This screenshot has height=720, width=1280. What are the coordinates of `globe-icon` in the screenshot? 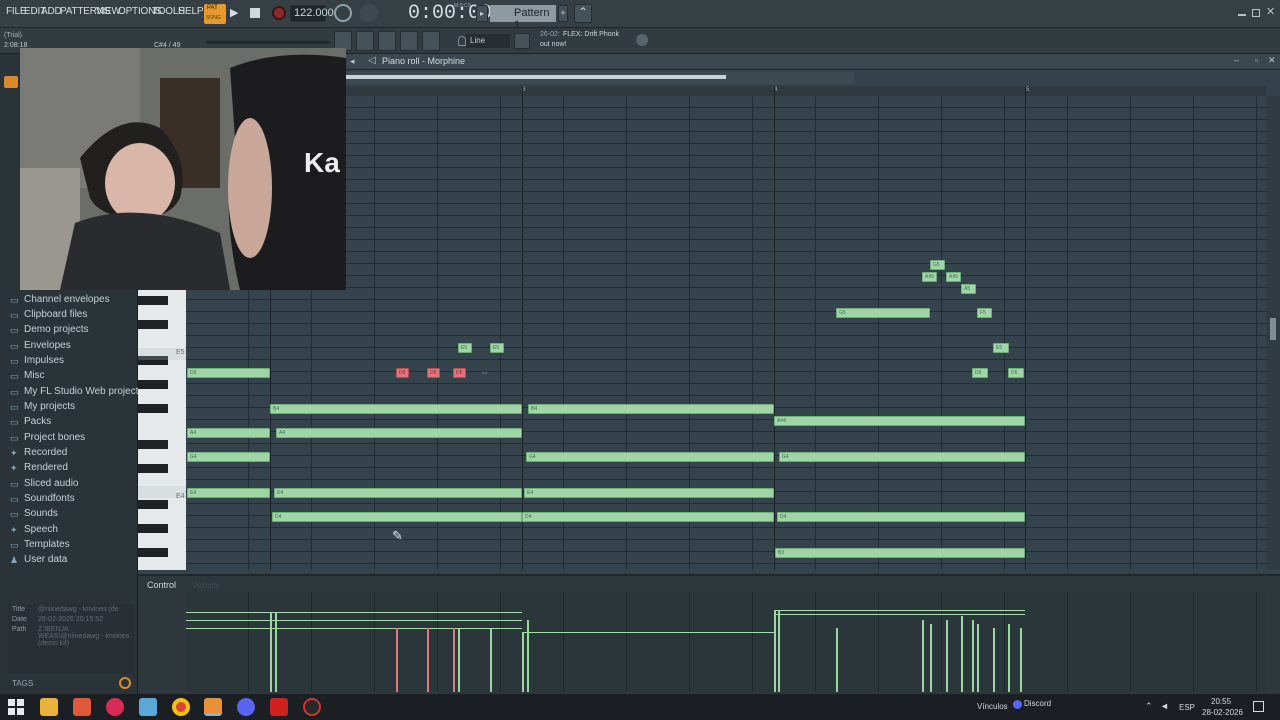 It's located at (642, 40).